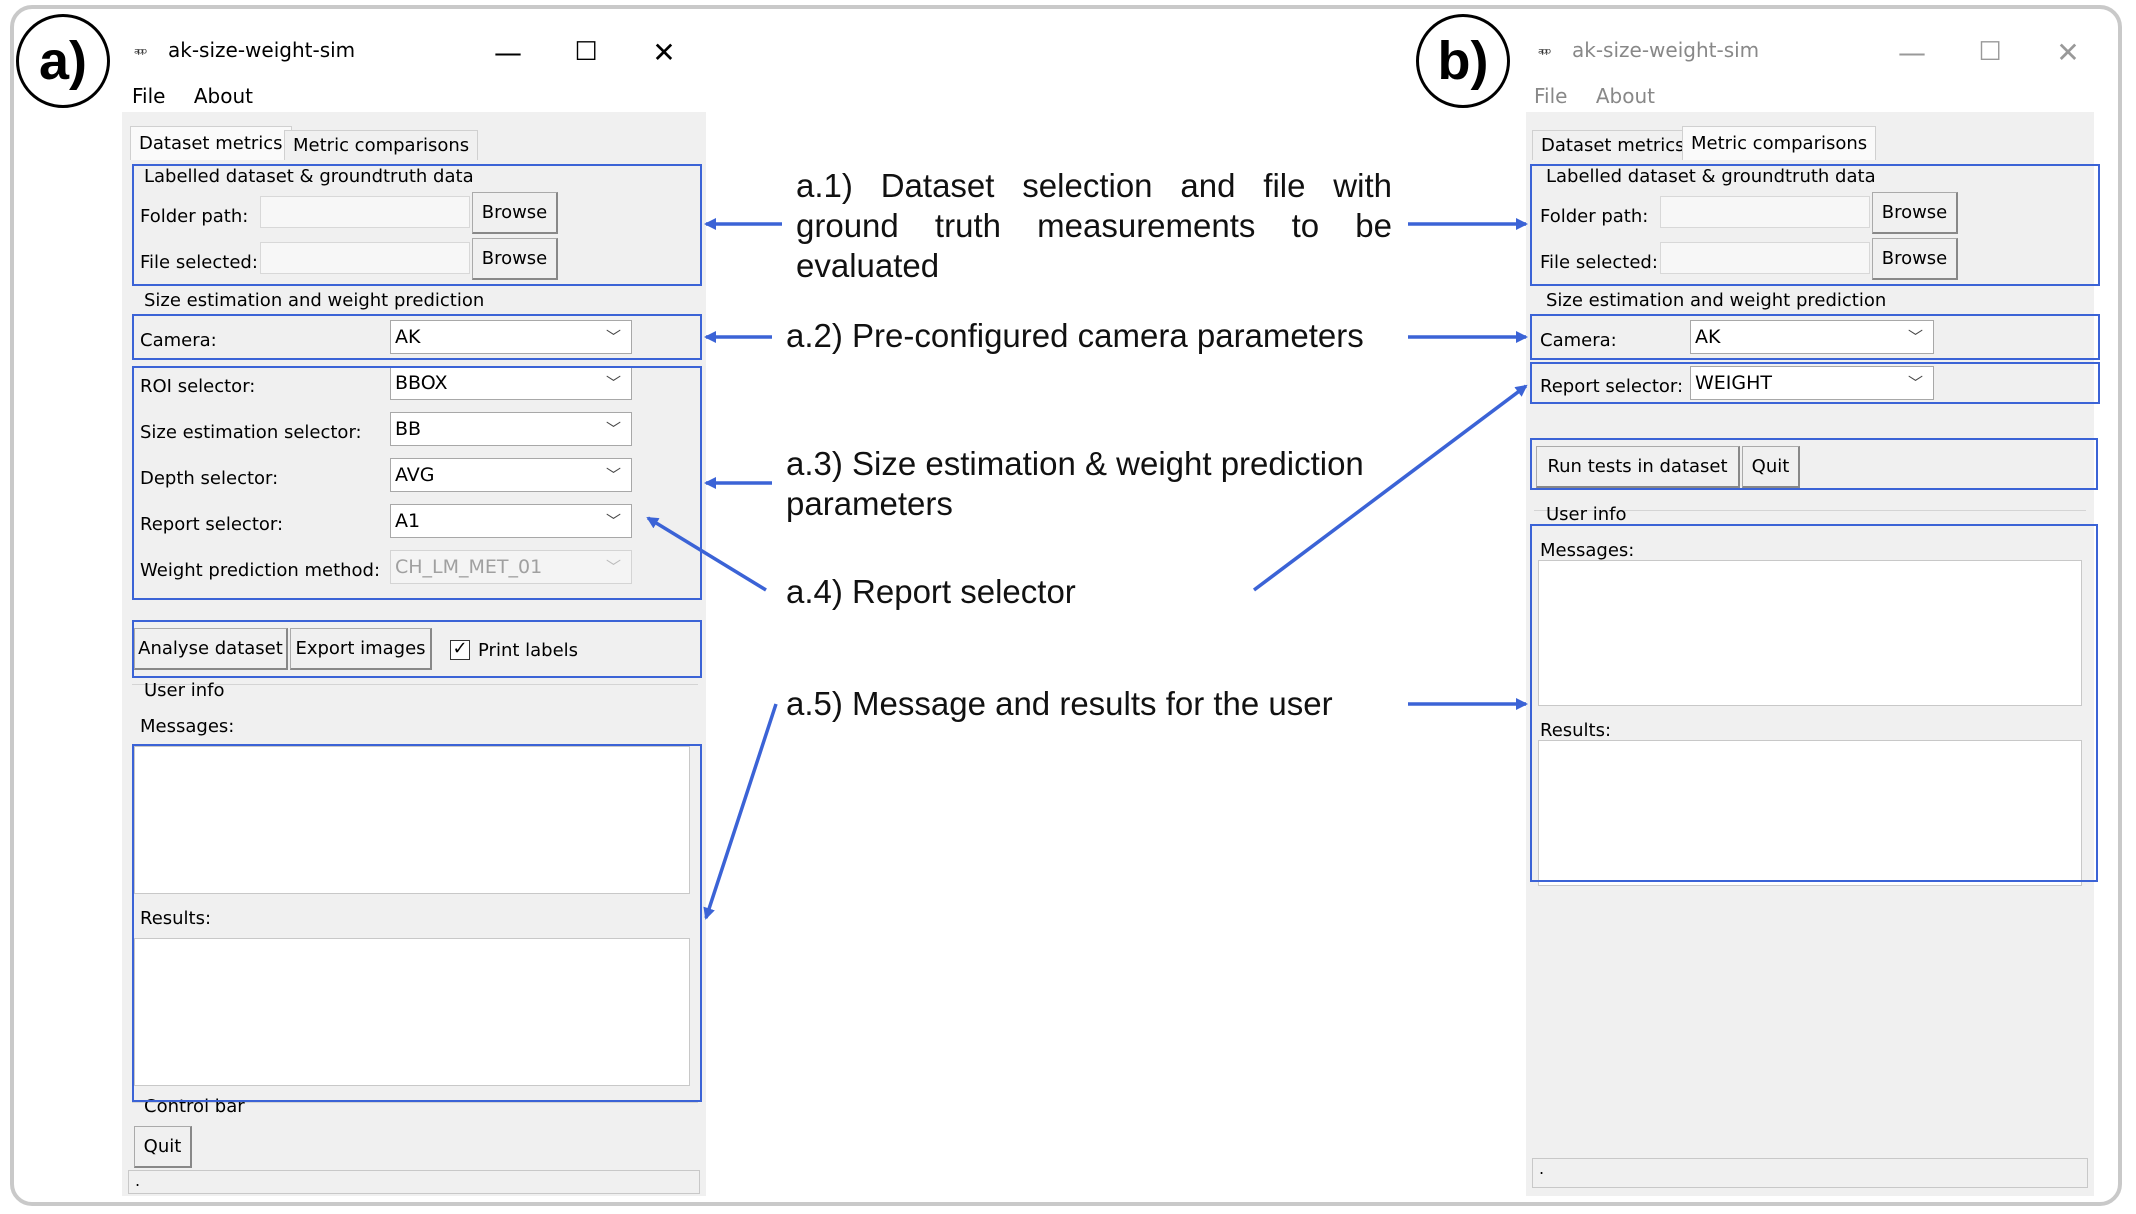 Image resolution: width=2136 pixels, height=1214 pixels. What do you see at coordinates (706, 554) in the screenshot?
I see `arrow-a4-left` at bounding box center [706, 554].